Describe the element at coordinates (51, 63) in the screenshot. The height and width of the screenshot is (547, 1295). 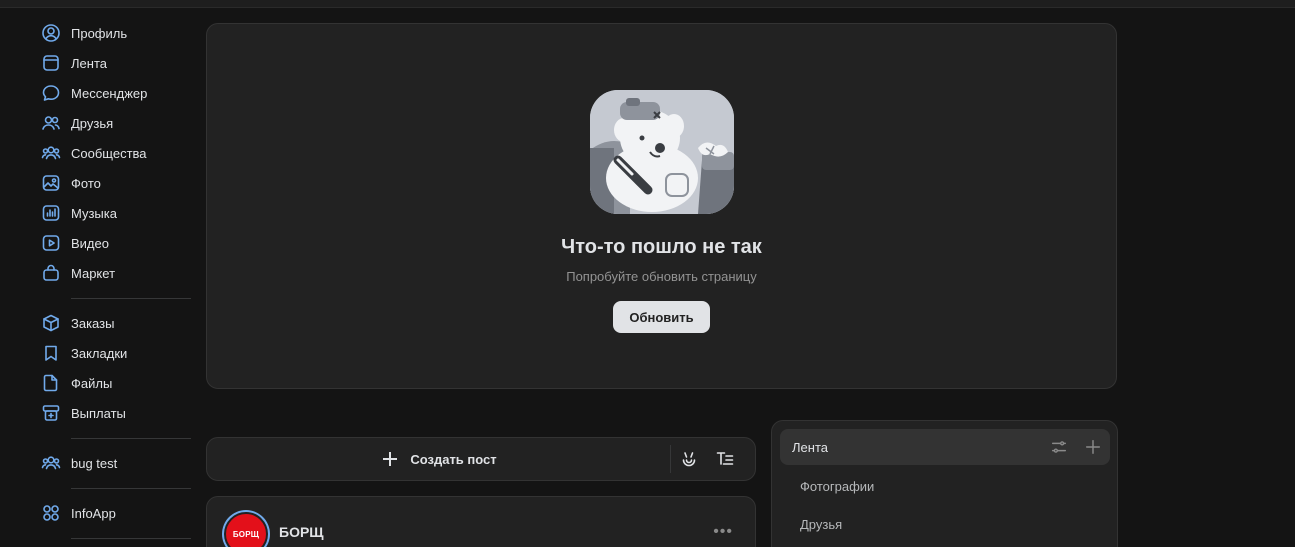
I see `feed-icon` at that location.